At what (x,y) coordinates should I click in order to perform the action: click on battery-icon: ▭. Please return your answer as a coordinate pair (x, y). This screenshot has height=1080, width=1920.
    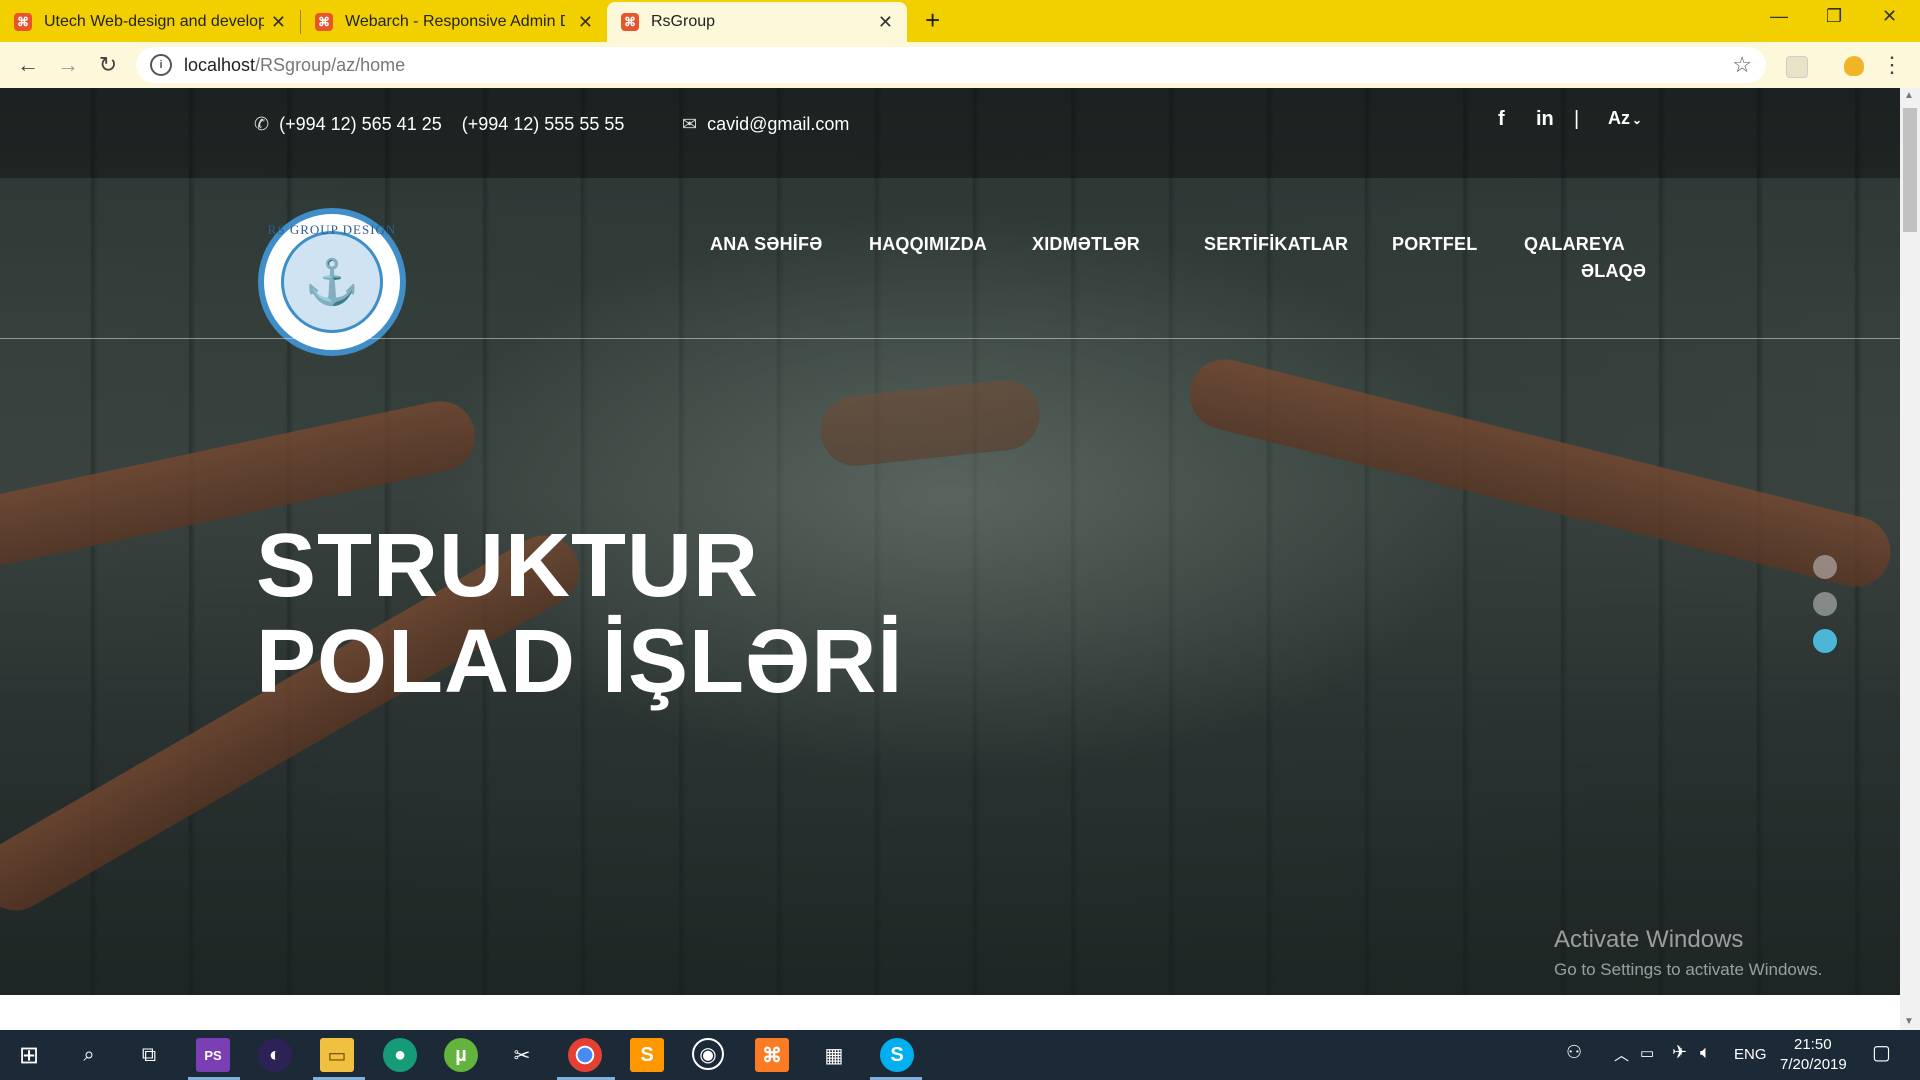
    Looking at the image, I should click on (1647, 1053).